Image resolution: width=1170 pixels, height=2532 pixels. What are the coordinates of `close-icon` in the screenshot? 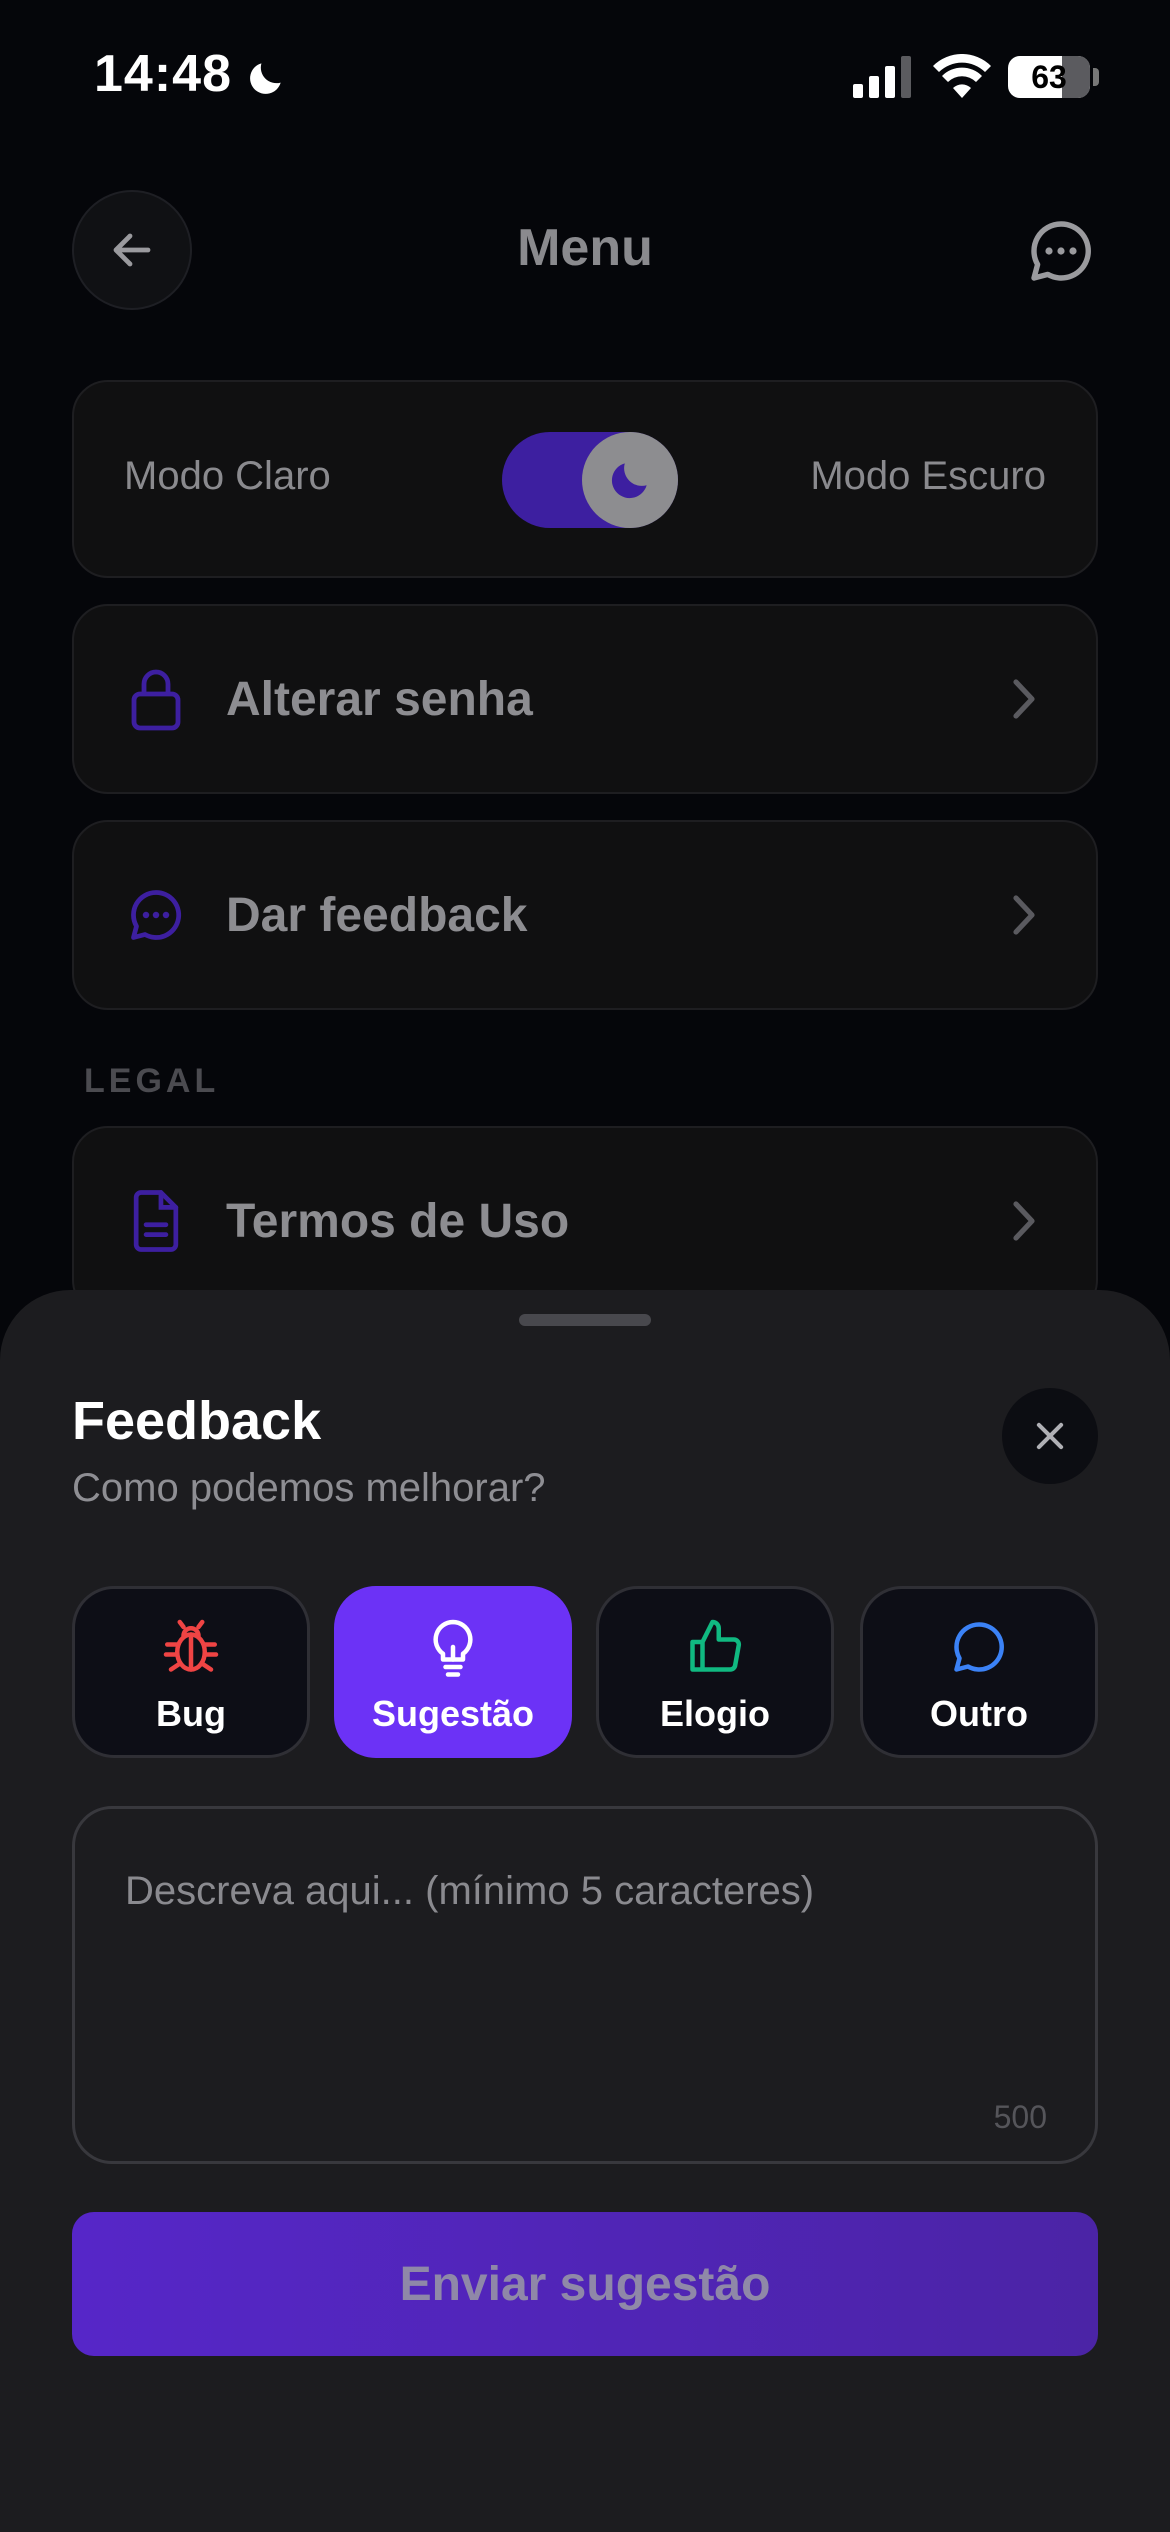 It's located at (1050, 1436).